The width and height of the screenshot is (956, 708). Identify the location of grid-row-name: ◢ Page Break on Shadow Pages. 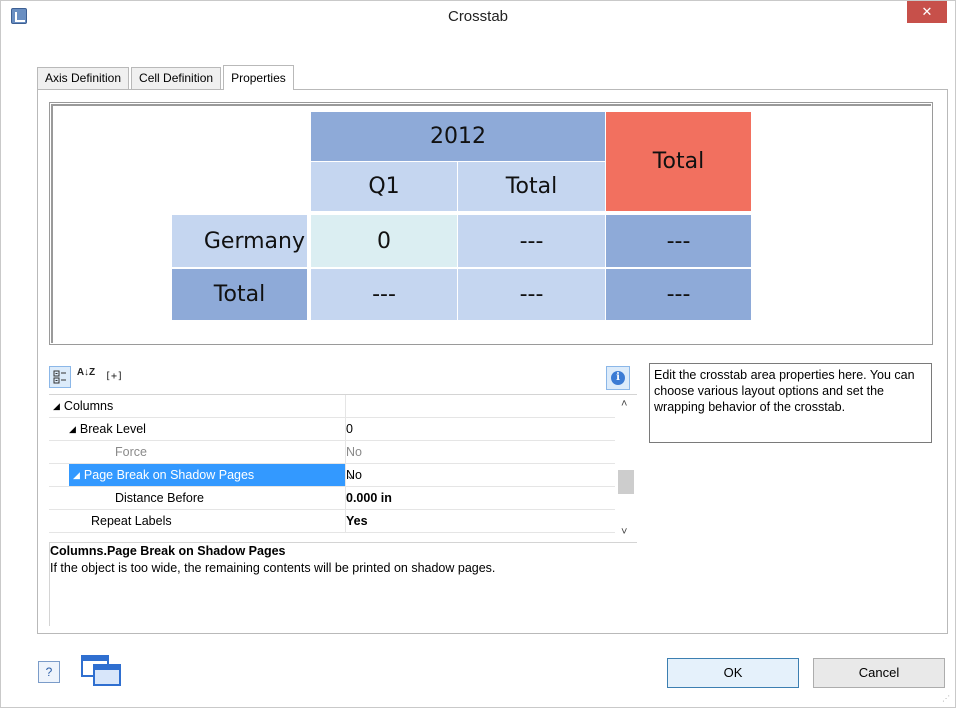
(207, 475).